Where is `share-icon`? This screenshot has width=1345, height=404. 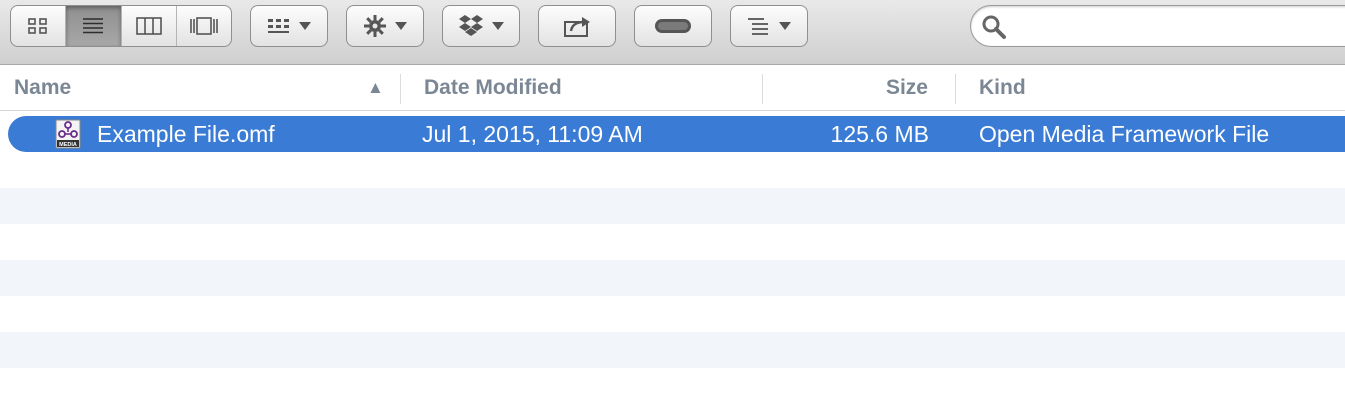 share-icon is located at coordinates (577, 27).